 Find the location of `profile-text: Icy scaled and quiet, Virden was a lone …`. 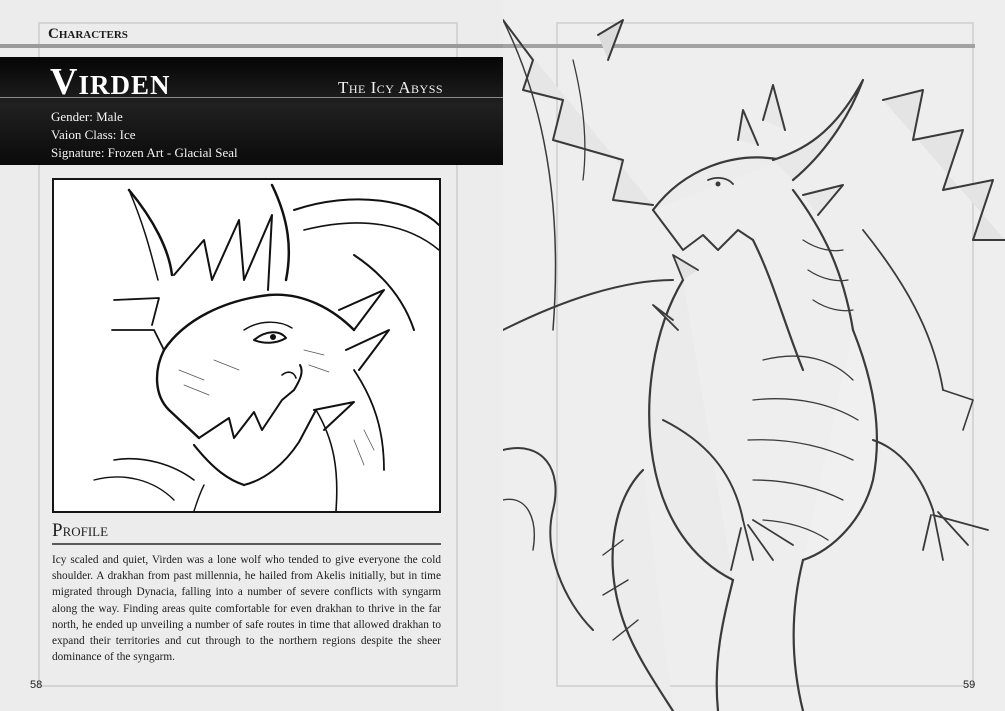

profile-text: Icy scaled and quiet, Virden was a lone … is located at coordinates (246, 609).